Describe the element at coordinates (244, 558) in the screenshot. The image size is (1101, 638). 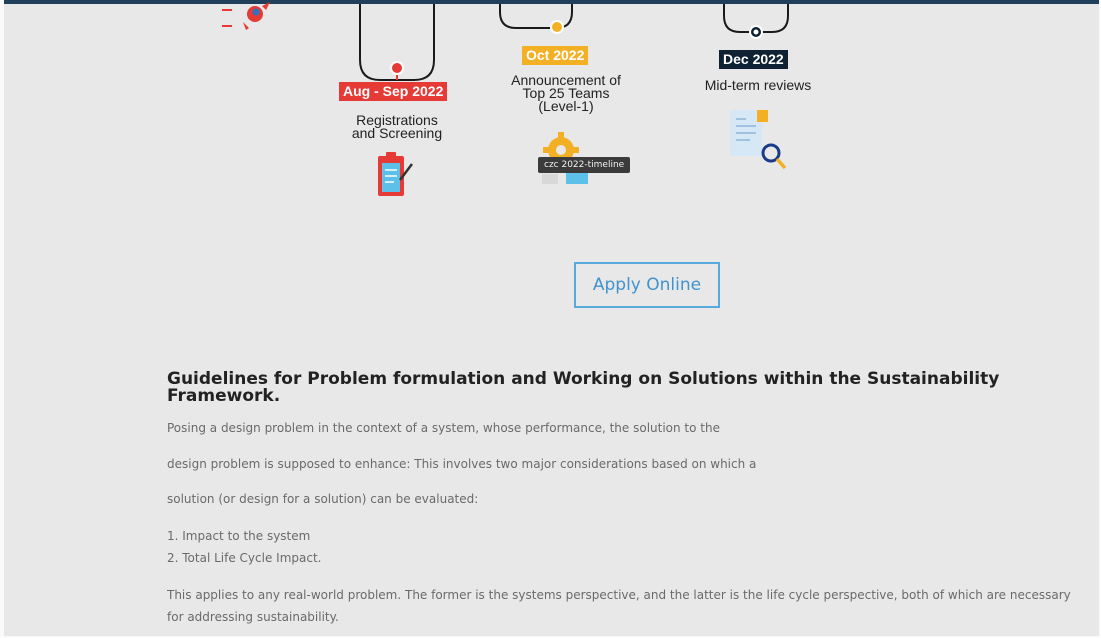
I see `list-item: 2. Total Life Cycle Impact.` at that location.